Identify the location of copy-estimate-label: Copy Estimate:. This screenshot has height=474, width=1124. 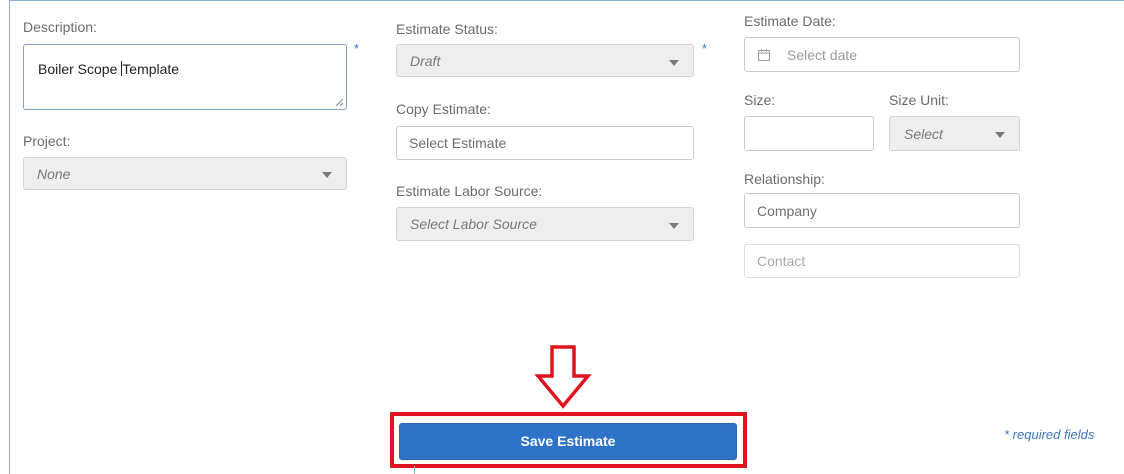
(443, 109).